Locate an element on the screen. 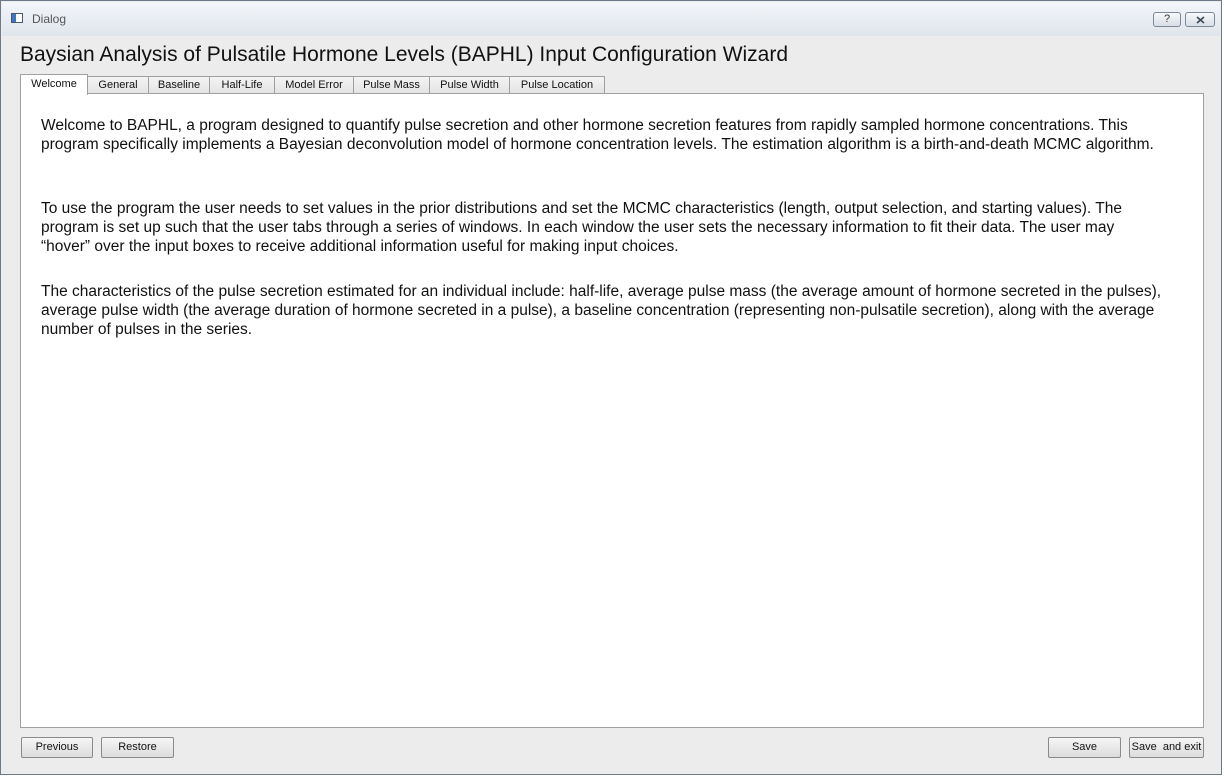  tab-pulse-location: Pulse Location is located at coordinates (557, 85).